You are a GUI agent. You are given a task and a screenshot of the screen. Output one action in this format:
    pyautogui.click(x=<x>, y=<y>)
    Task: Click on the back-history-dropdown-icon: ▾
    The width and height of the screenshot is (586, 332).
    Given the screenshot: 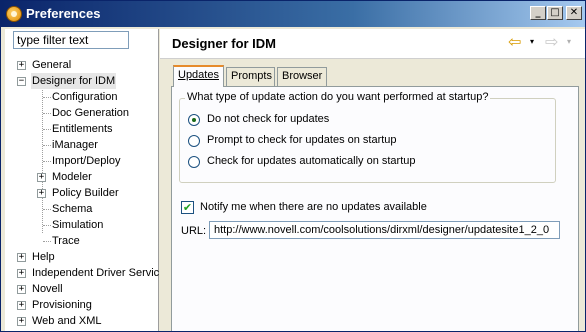 What is the action you would take?
    pyautogui.click(x=534, y=41)
    